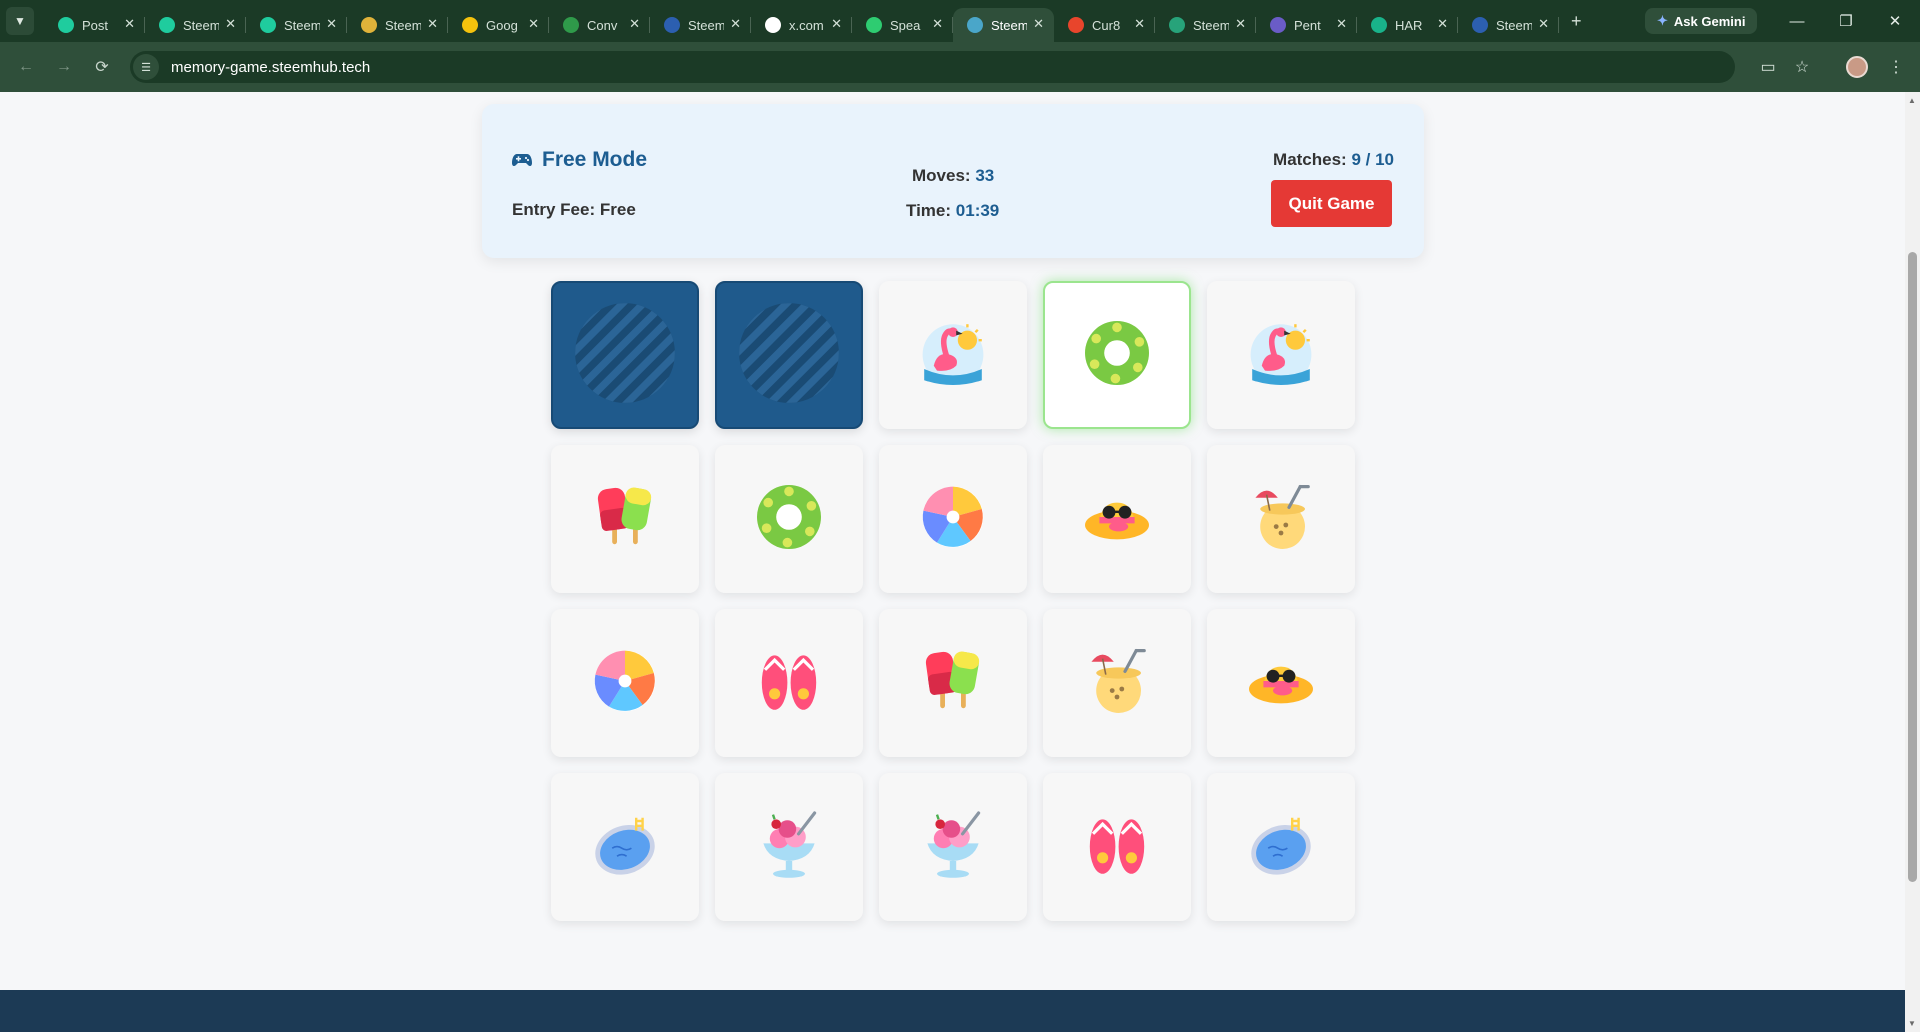  What do you see at coordinates (1768, 67) in the screenshot?
I see `install-app-button: ▭` at bounding box center [1768, 67].